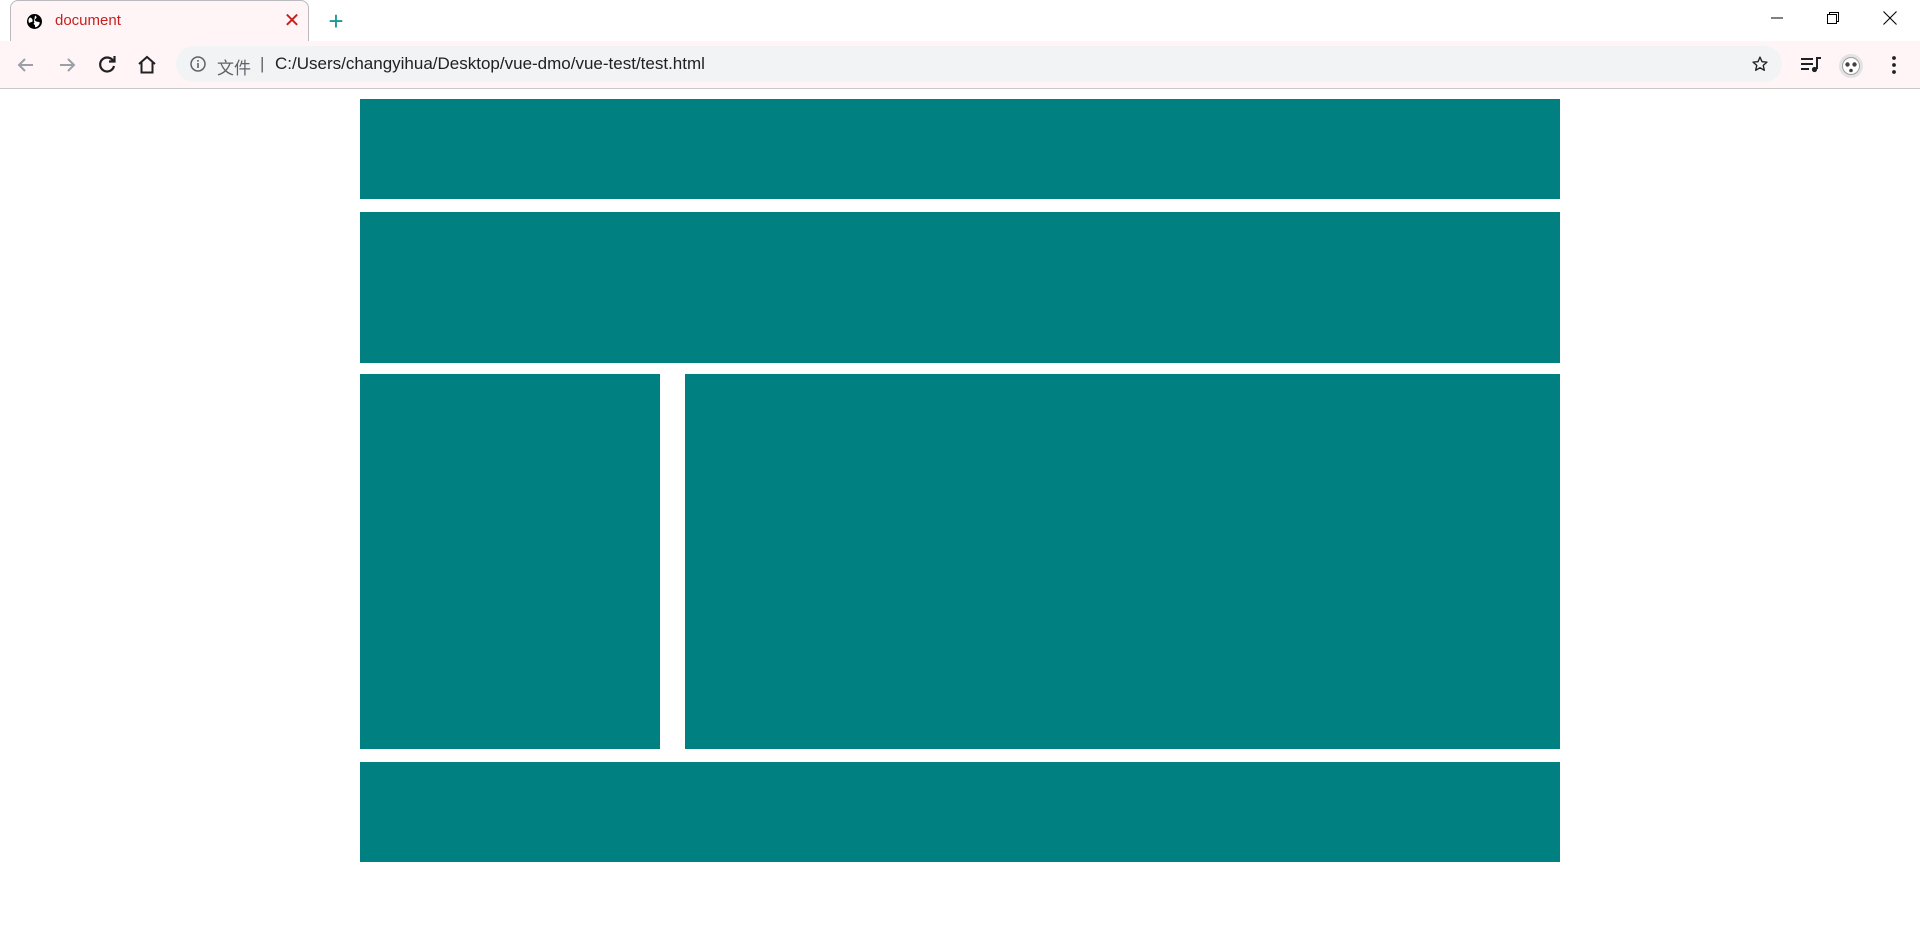  What do you see at coordinates (960, 20) in the screenshot?
I see `tab-strip: document ✕ +` at bounding box center [960, 20].